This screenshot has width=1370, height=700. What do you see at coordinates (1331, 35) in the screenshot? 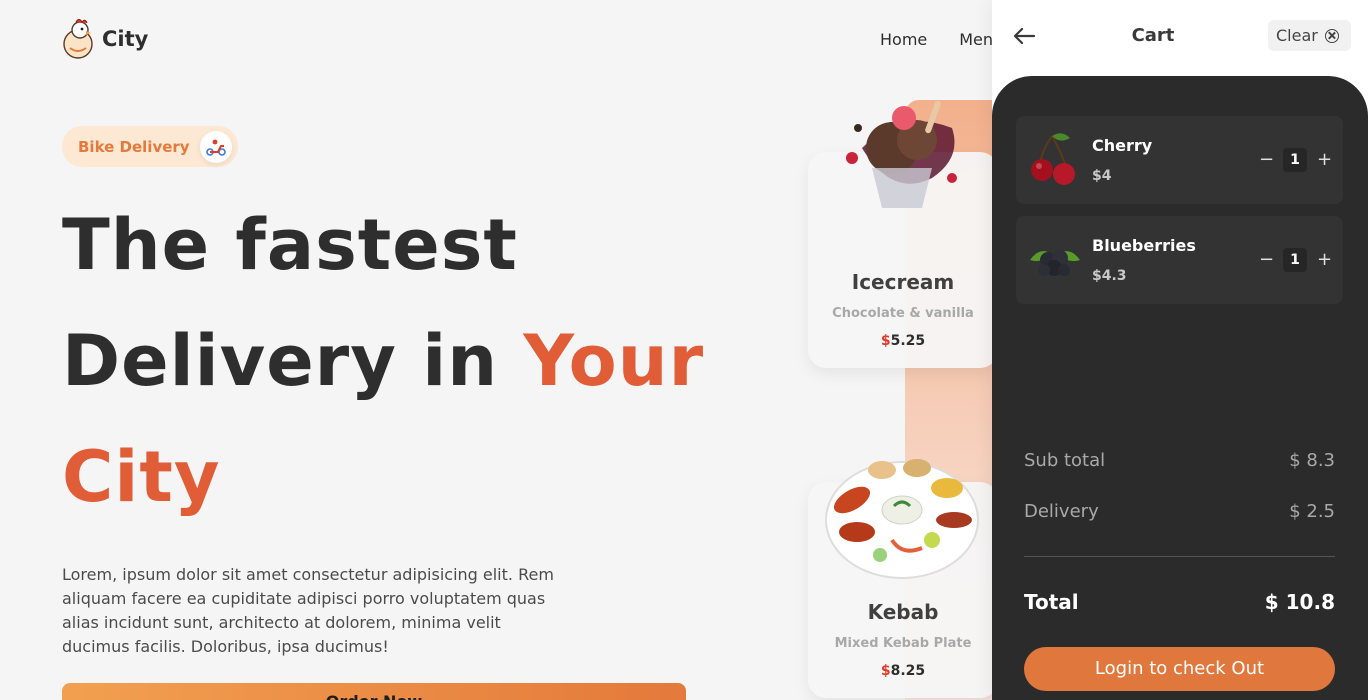
I see `clear-x-icon` at bounding box center [1331, 35].